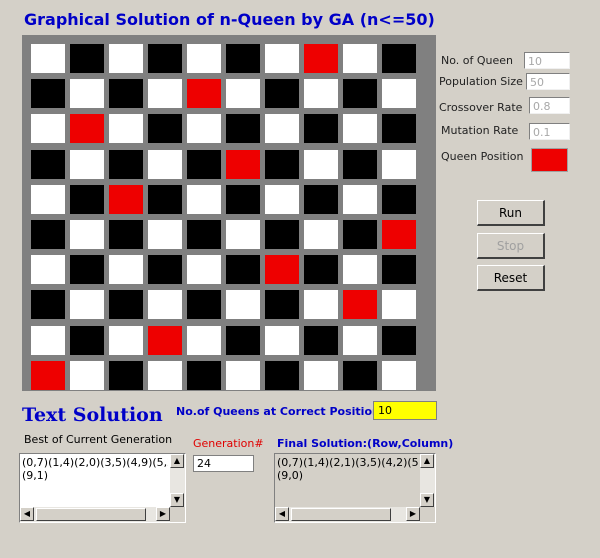  What do you see at coordinates (549, 105) in the screenshot?
I see `crossover-rate-field: 0.8` at bounding box center [549, 105].